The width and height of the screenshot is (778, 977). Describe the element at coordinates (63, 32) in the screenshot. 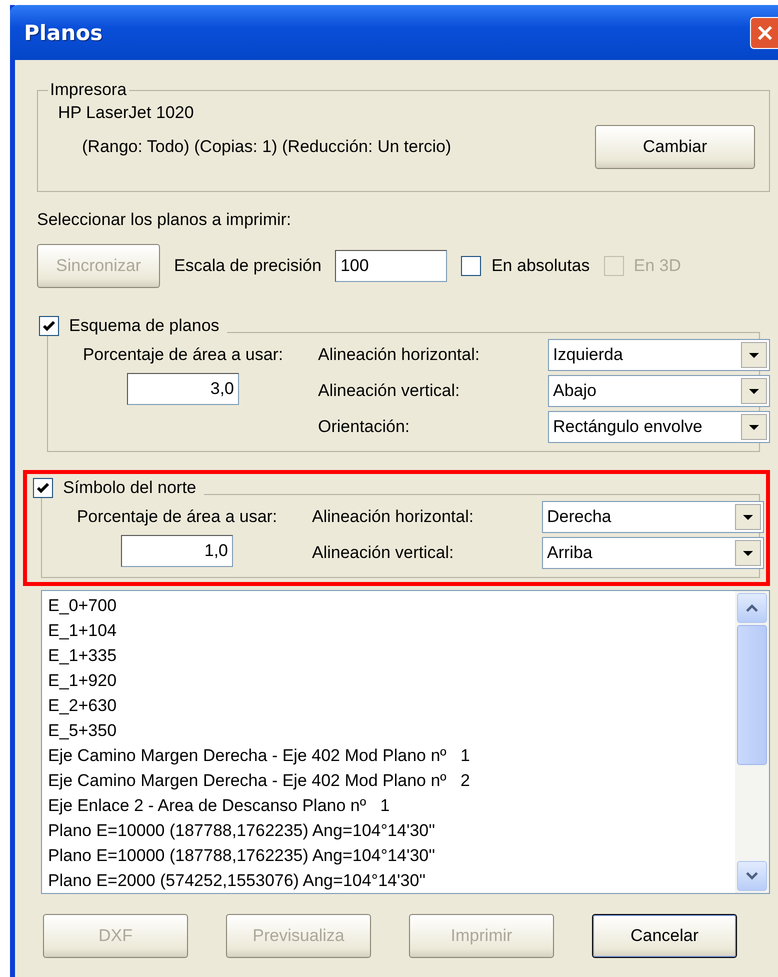

I see `window-title: Planos` at that location.